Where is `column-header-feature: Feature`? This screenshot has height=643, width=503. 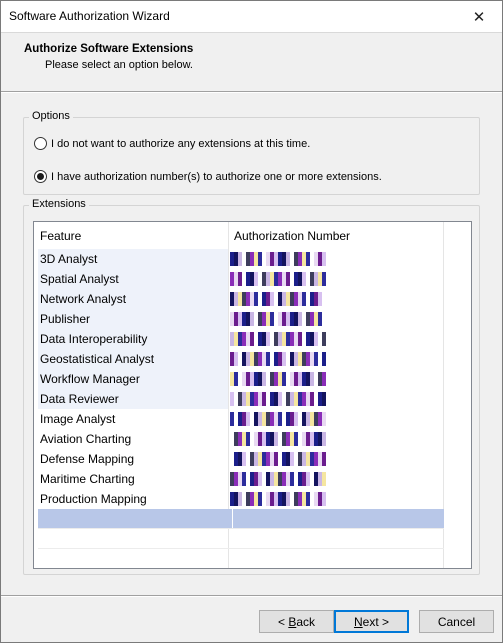
column-header-feature: Feature is located at coordinates (60, 236).